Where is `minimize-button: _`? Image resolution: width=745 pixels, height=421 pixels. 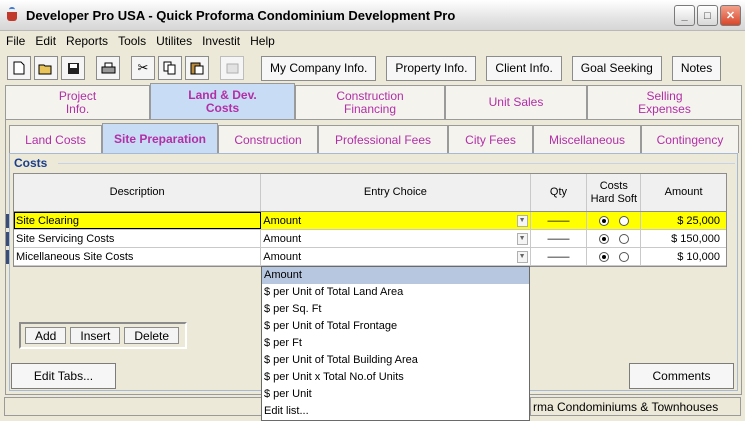
minimize-button: _ is located at coordinates (684, 15).